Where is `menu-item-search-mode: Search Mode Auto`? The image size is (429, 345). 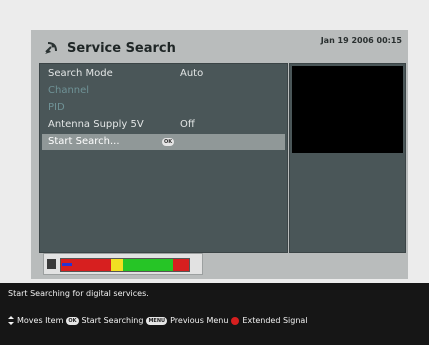
menu-item-search-mode: Search Mode Auto is located at coordinates (163, 74).